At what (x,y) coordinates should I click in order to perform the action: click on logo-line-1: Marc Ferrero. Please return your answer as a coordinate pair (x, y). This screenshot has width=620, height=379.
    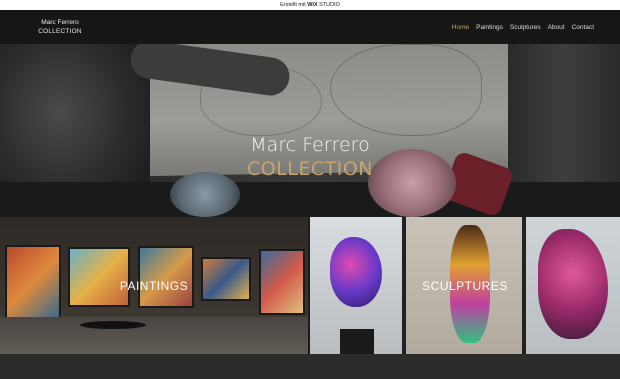
    Looking at the image, I should click on (60, 22).